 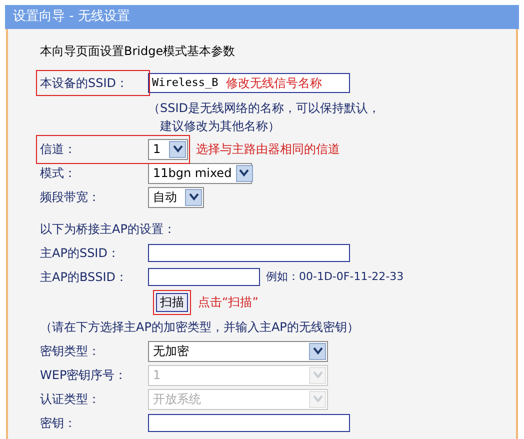 What do you see at coordinates (220, 126) in the screenshot?
I see `hint-text: 建议修改为其他名称）` at bounding box center [220, 126].